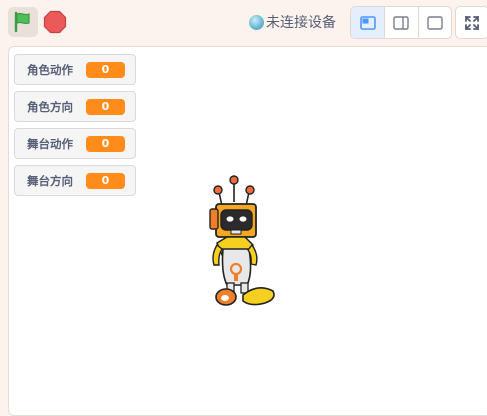 Image resolution: width=487 pixels, height=416 pixels. What do you see at coordinates (243, 23) in the screenshot?
I see `stage-toolbar: 未连接设备` at bounding box center [243, 23].